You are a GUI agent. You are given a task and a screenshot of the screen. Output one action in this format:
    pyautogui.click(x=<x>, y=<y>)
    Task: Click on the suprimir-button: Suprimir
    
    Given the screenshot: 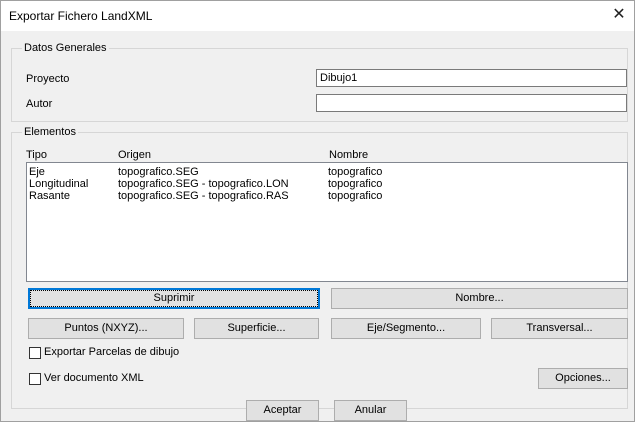 What is the action you would take?
    pyautogui.click(x=174, y=298)
    